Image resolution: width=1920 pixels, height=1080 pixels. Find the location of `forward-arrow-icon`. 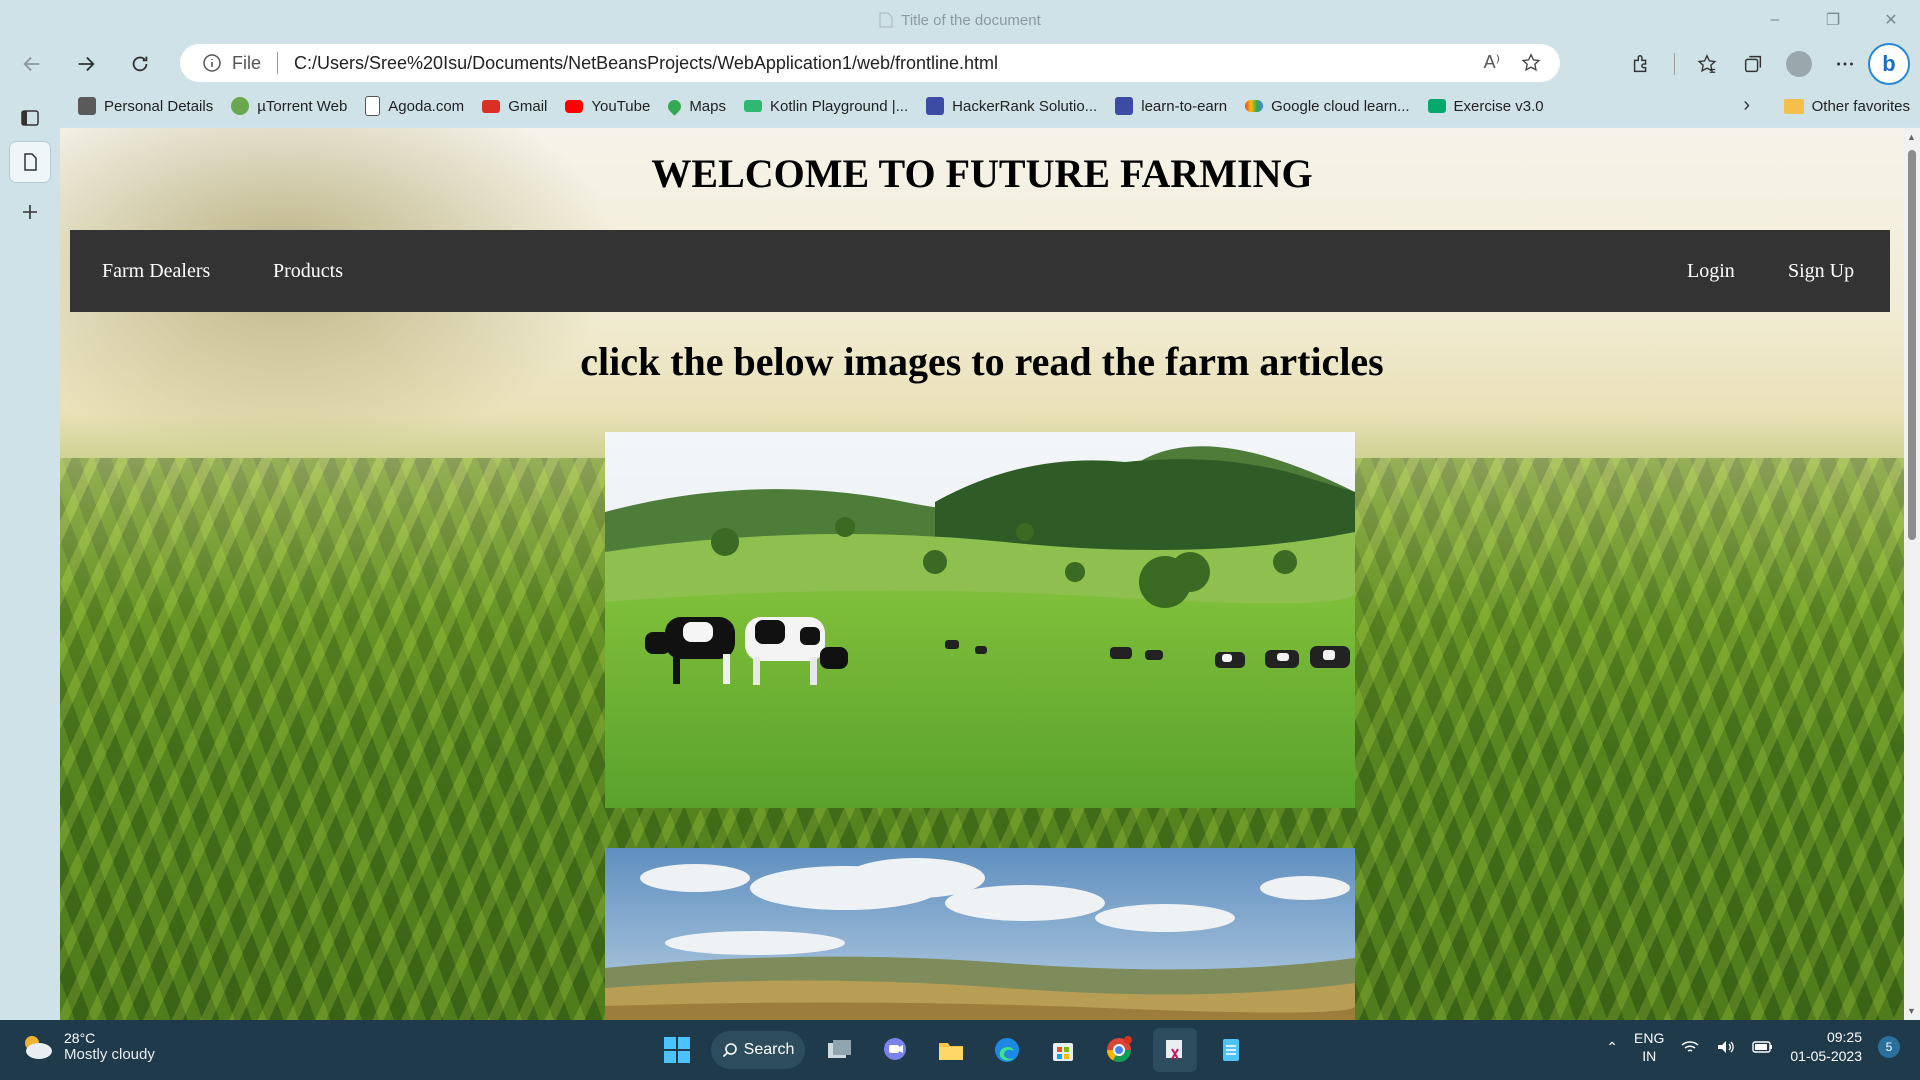

forward-arrow-icon is located at coordinates (86, 64).